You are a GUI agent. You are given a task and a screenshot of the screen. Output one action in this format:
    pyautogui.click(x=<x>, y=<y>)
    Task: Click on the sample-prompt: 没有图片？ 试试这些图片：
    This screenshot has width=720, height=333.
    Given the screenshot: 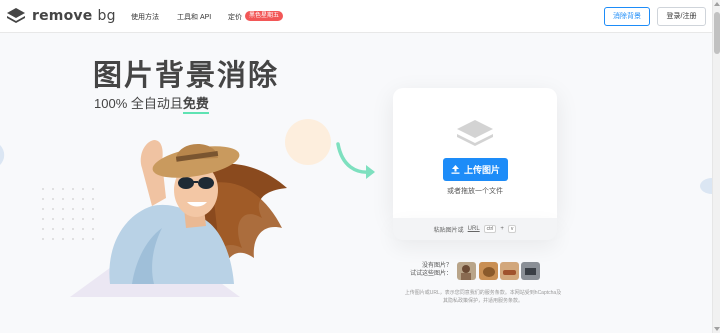 What is the action you would take?
    pyautogui.click(x=431, y=270)
    